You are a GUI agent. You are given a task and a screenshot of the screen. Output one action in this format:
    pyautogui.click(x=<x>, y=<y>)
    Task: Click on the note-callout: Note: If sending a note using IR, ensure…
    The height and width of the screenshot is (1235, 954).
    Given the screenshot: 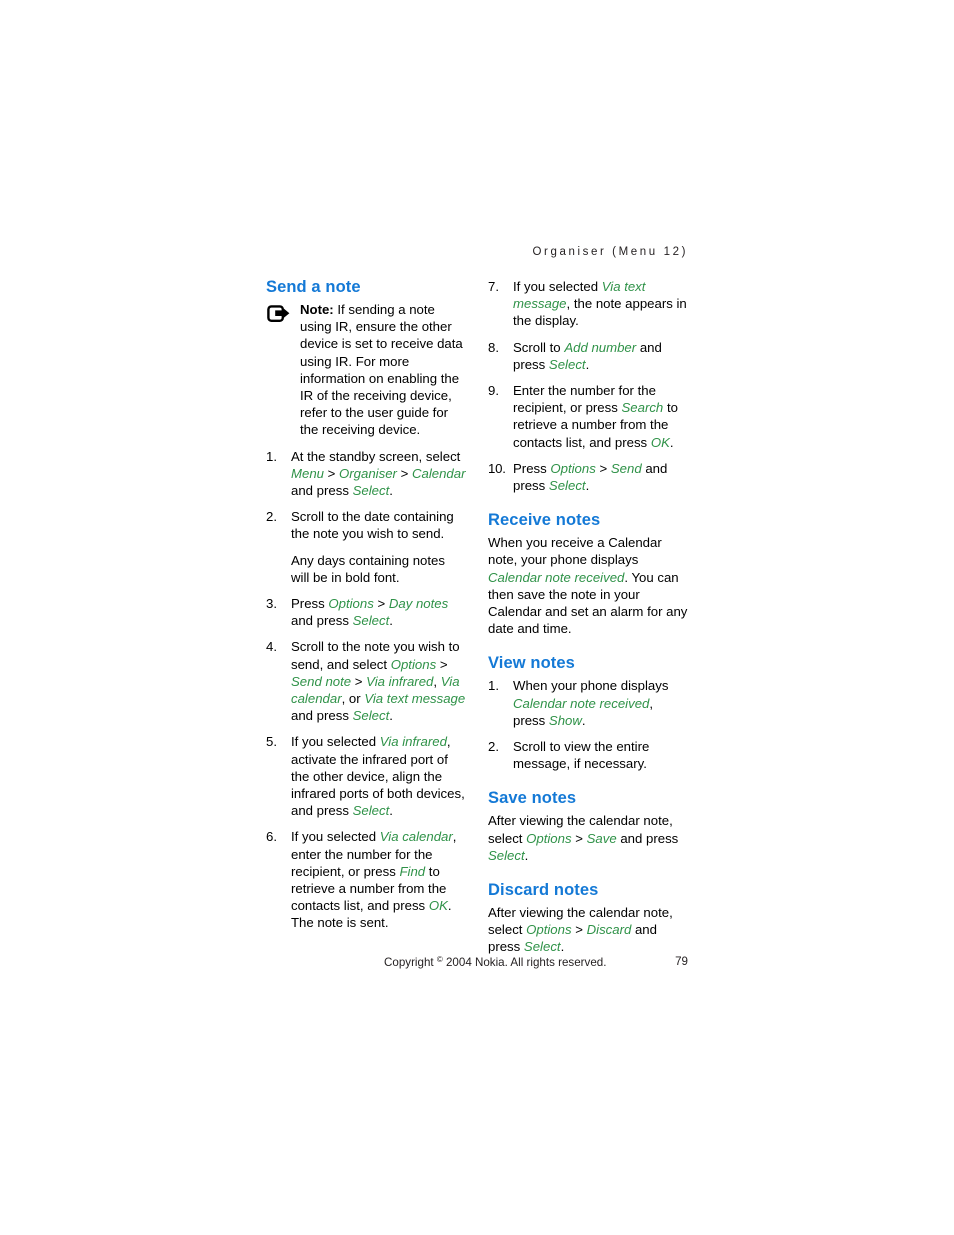 What is the action you would take?
    pyautogui.click(x=366, y=370)
    